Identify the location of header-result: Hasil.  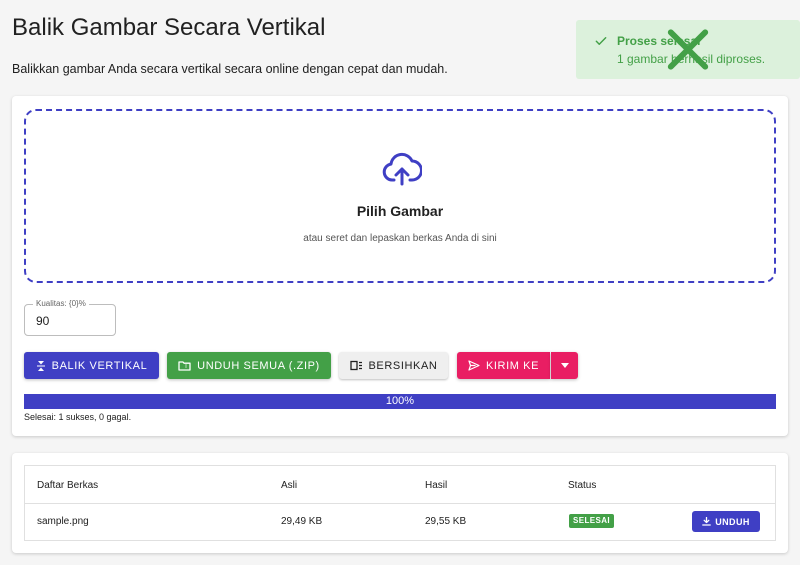
(436, 485).